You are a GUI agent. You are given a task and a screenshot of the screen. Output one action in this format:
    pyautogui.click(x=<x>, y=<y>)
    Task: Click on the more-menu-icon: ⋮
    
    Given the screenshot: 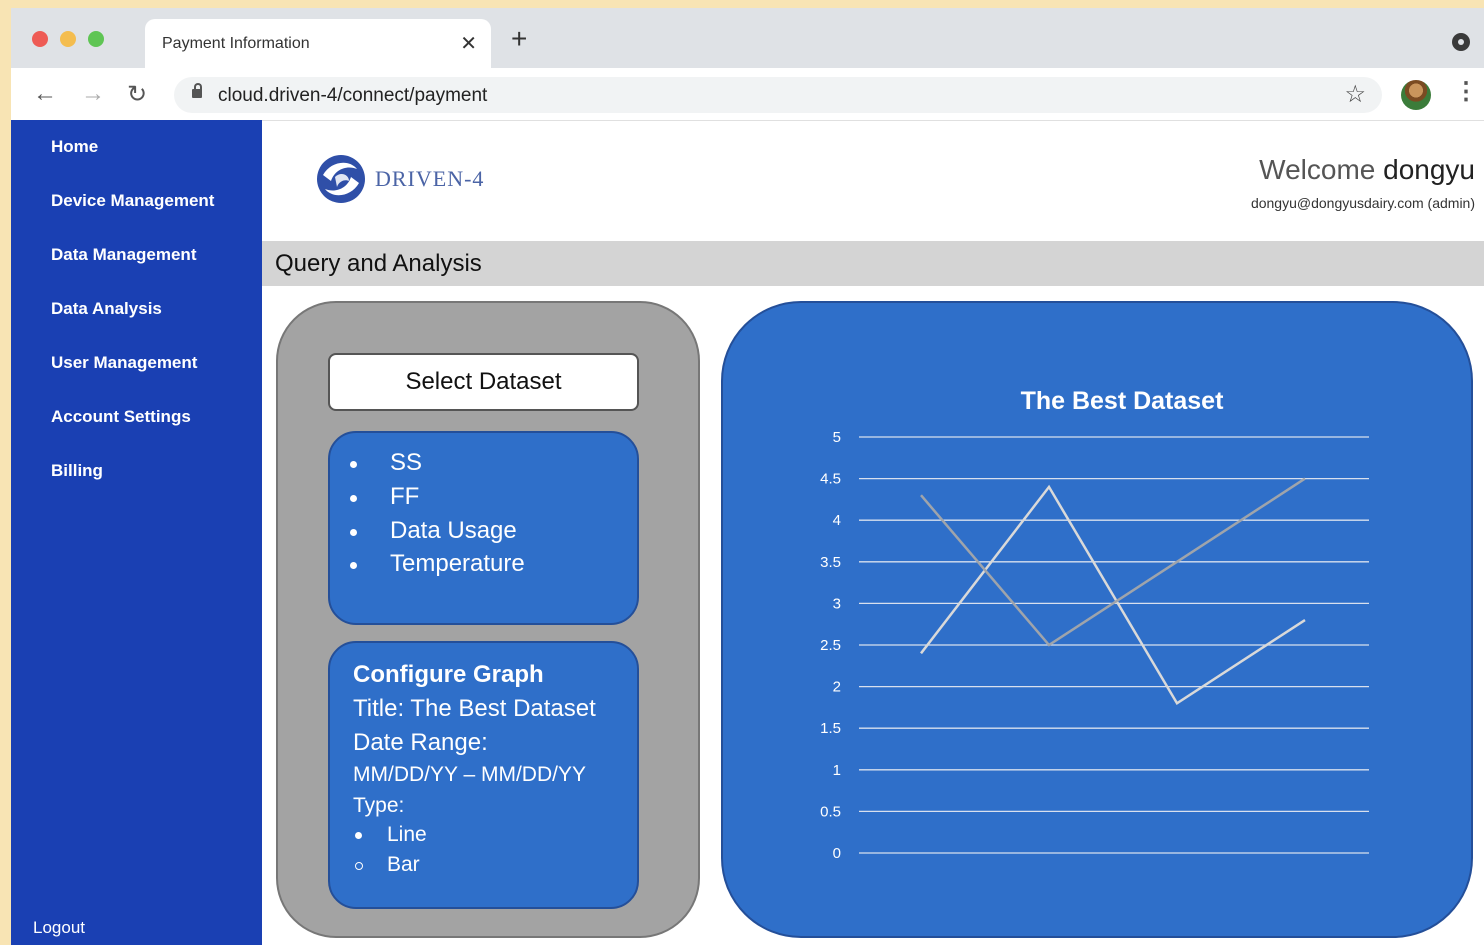 What is the action you would take?
    pyautogui.click(x=1466, y=92)
    